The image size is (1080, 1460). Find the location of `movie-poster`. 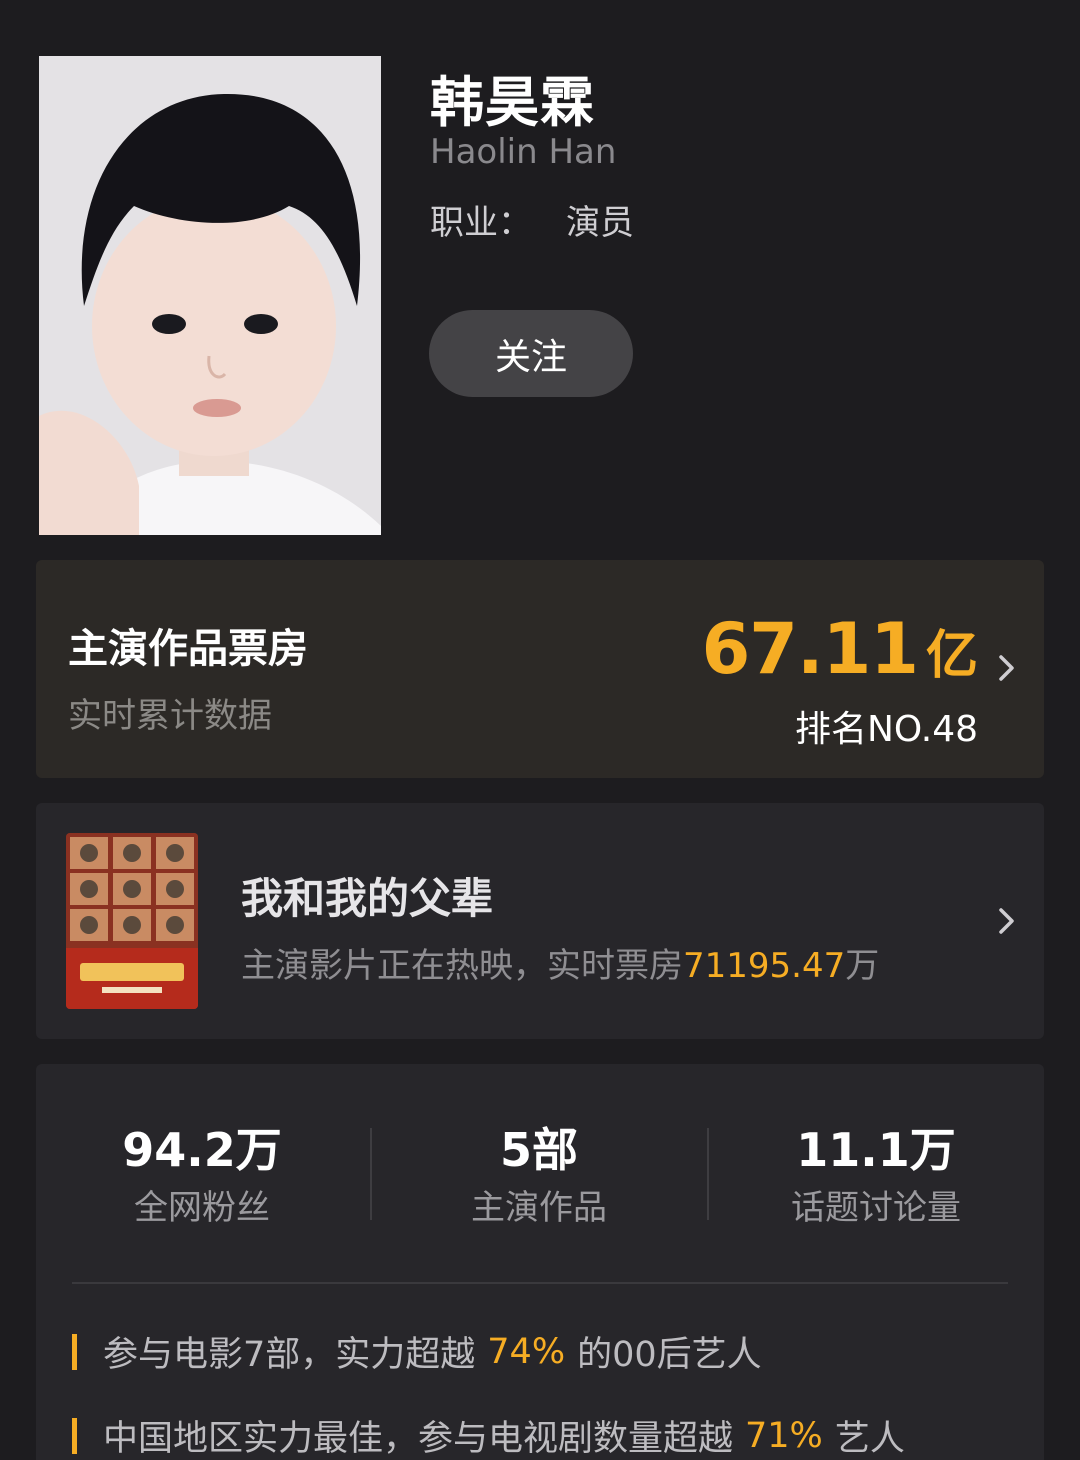

movie-poster is located at coordinates (132, 921).